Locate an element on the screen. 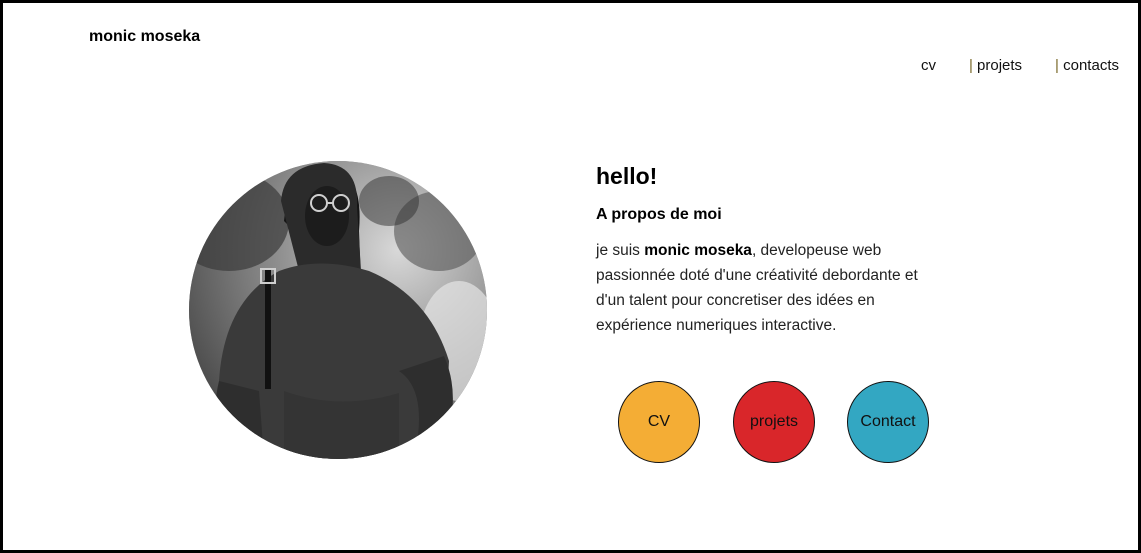  bio-prefix: je suis is located at coordinates (620, 250).